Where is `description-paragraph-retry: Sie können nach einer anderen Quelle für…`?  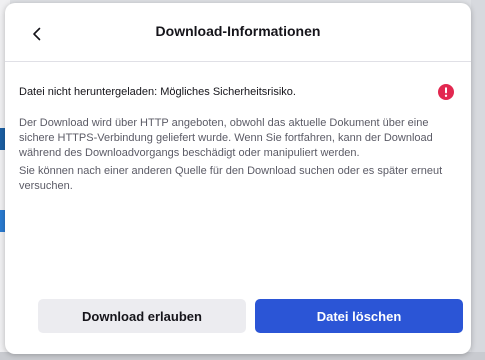
description-paragraph-retry: Sie können nach einer anderen Quelle für… is located at coordinates (231, 178).